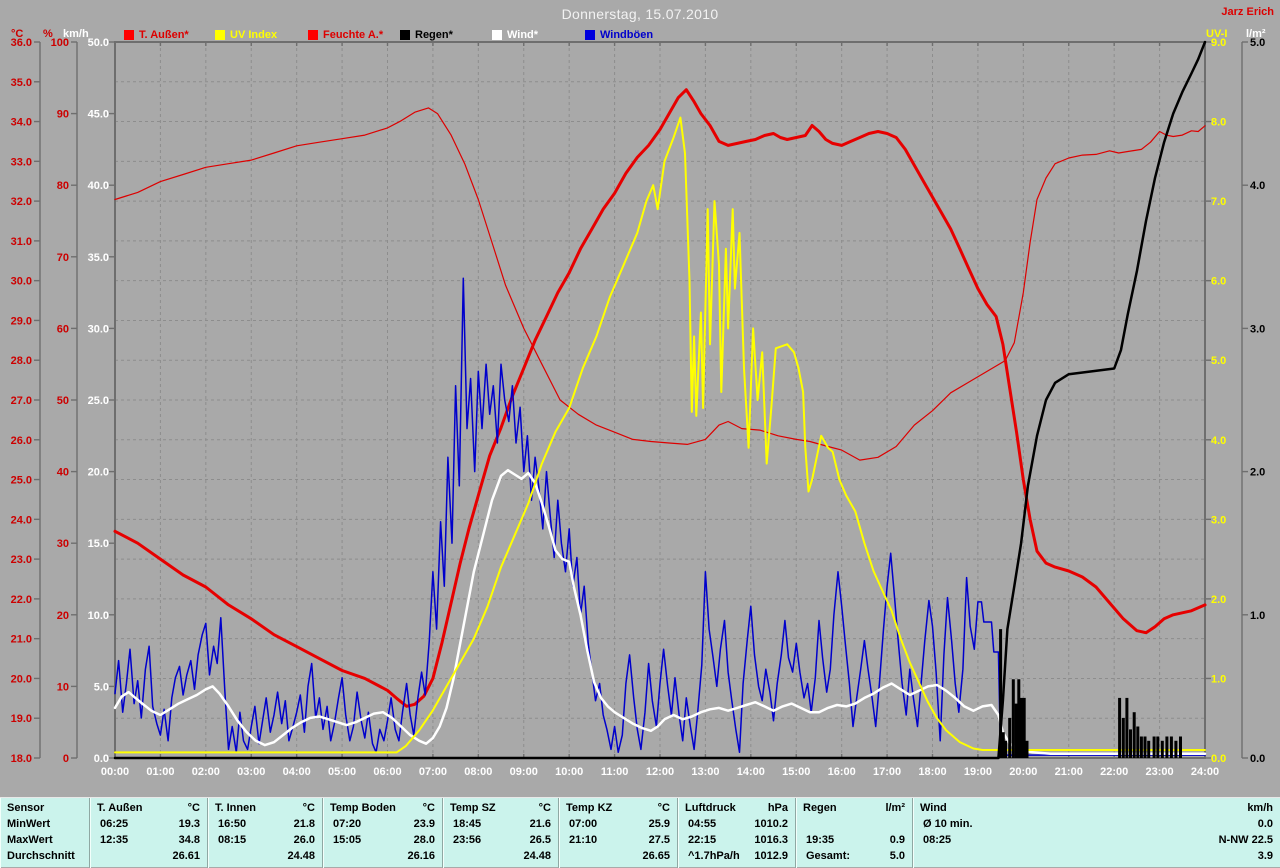  Describe the element at coordinates (619, 824) in the screenshot. I see `table-cell: 07:00 25.9` at that location.